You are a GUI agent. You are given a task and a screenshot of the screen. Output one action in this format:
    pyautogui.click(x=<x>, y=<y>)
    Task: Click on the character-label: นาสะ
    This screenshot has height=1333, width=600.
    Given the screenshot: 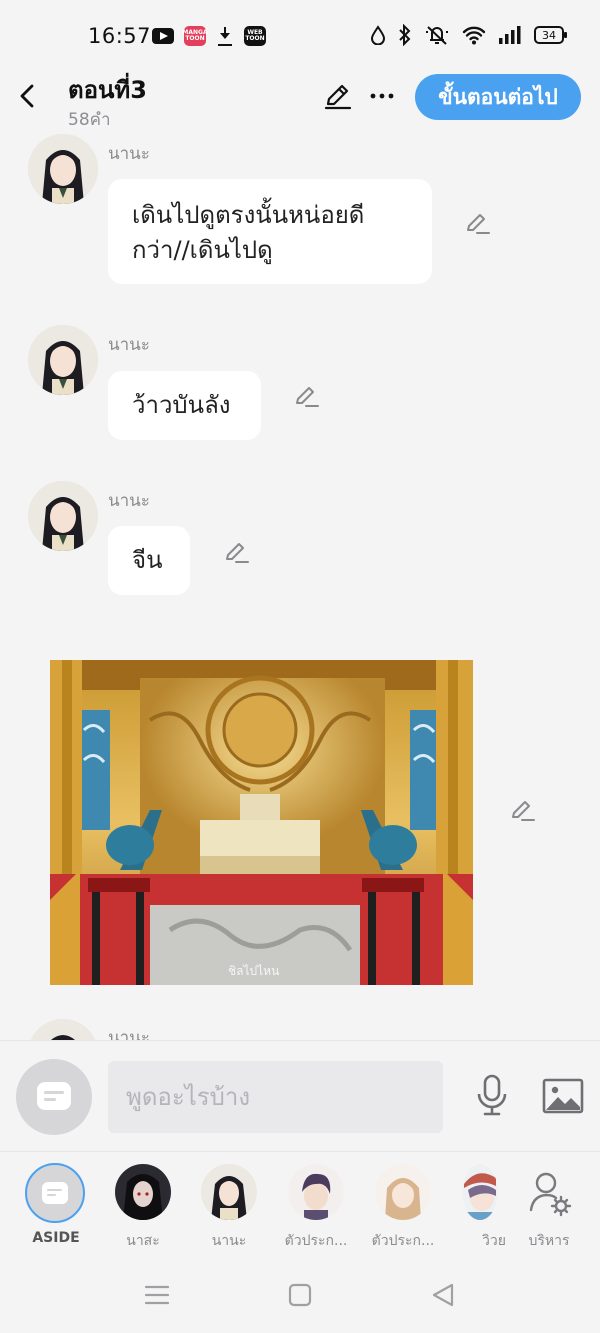 What is the action you would take?
    pyautogui.click(x=143, y=1241)
    